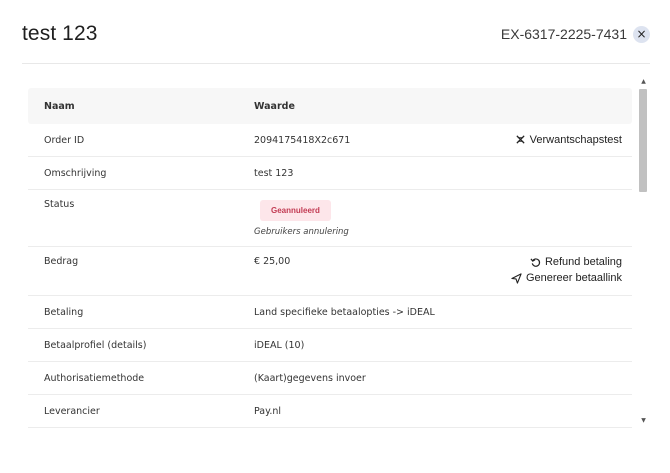  Describe the element at coordinates (75, 173) in the screenshot. I see `row-label: Omschrijving` at that location.